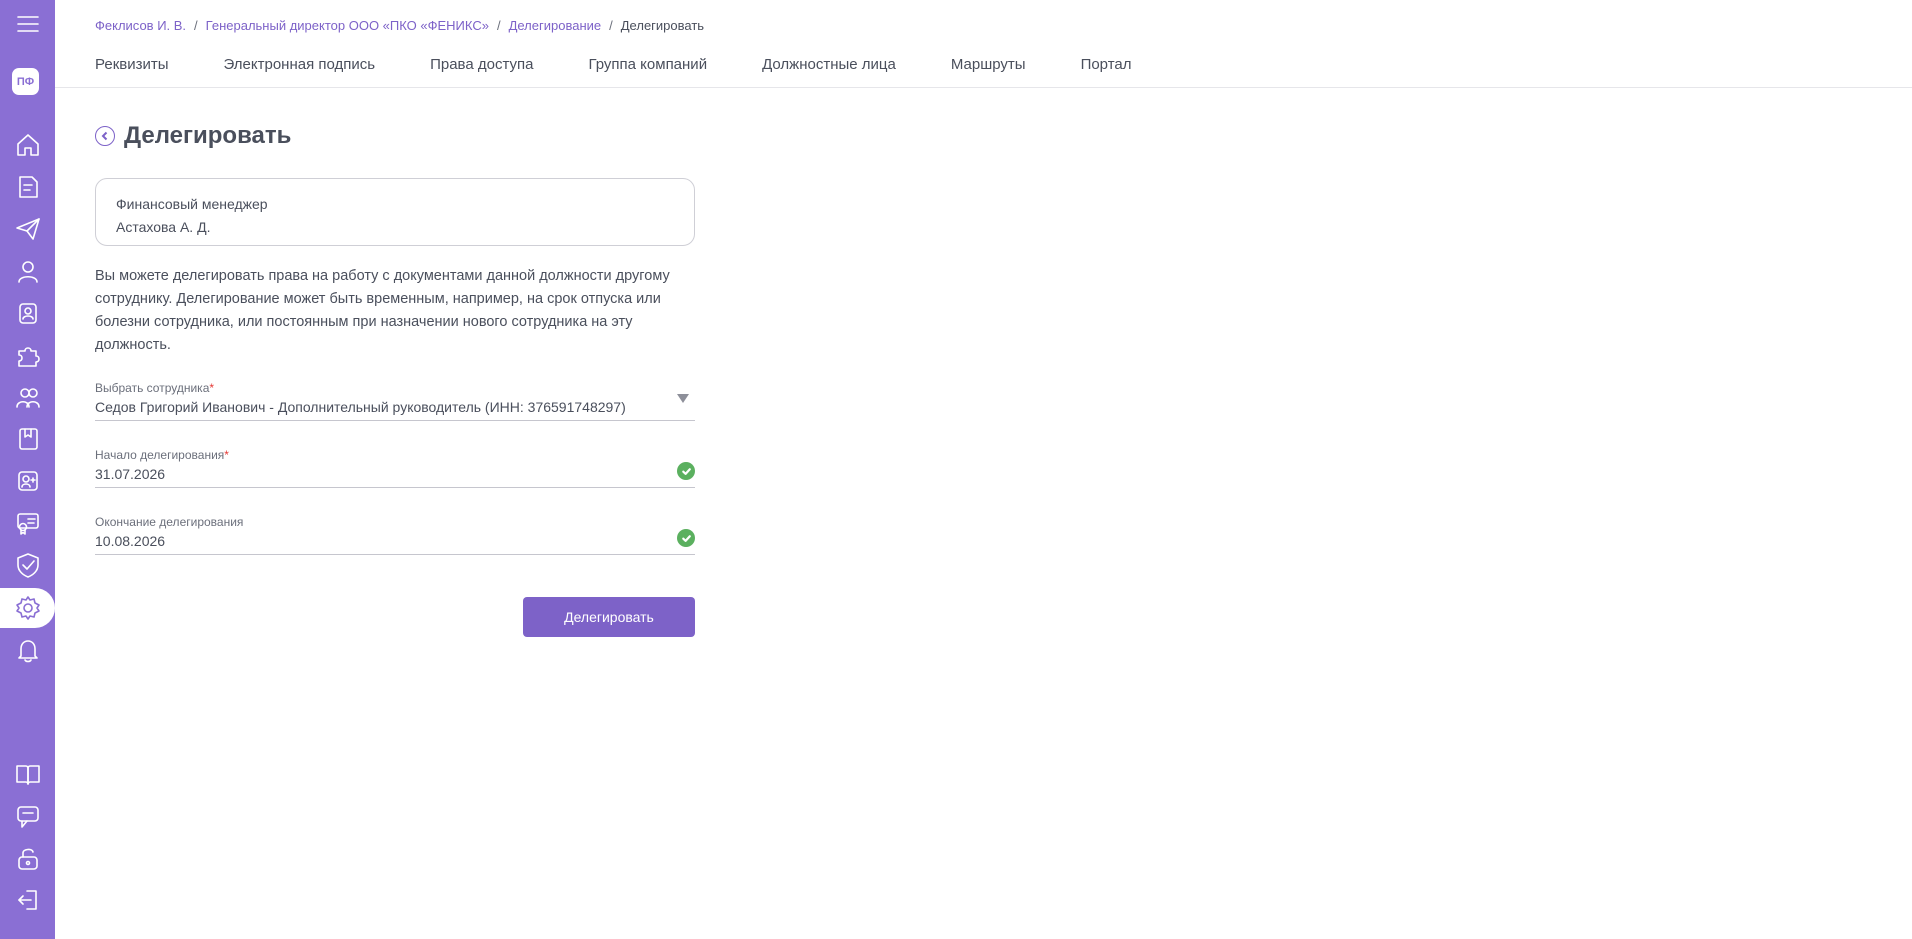  Describe the element at coordinates (27, 397) in the screenshot. I see `group-icon` at that location.